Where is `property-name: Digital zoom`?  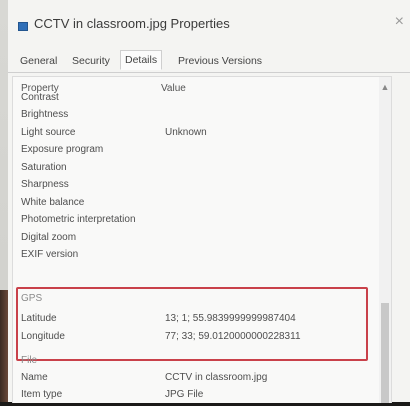 property-name: Digital zoom is located at coordinates (49, 237).